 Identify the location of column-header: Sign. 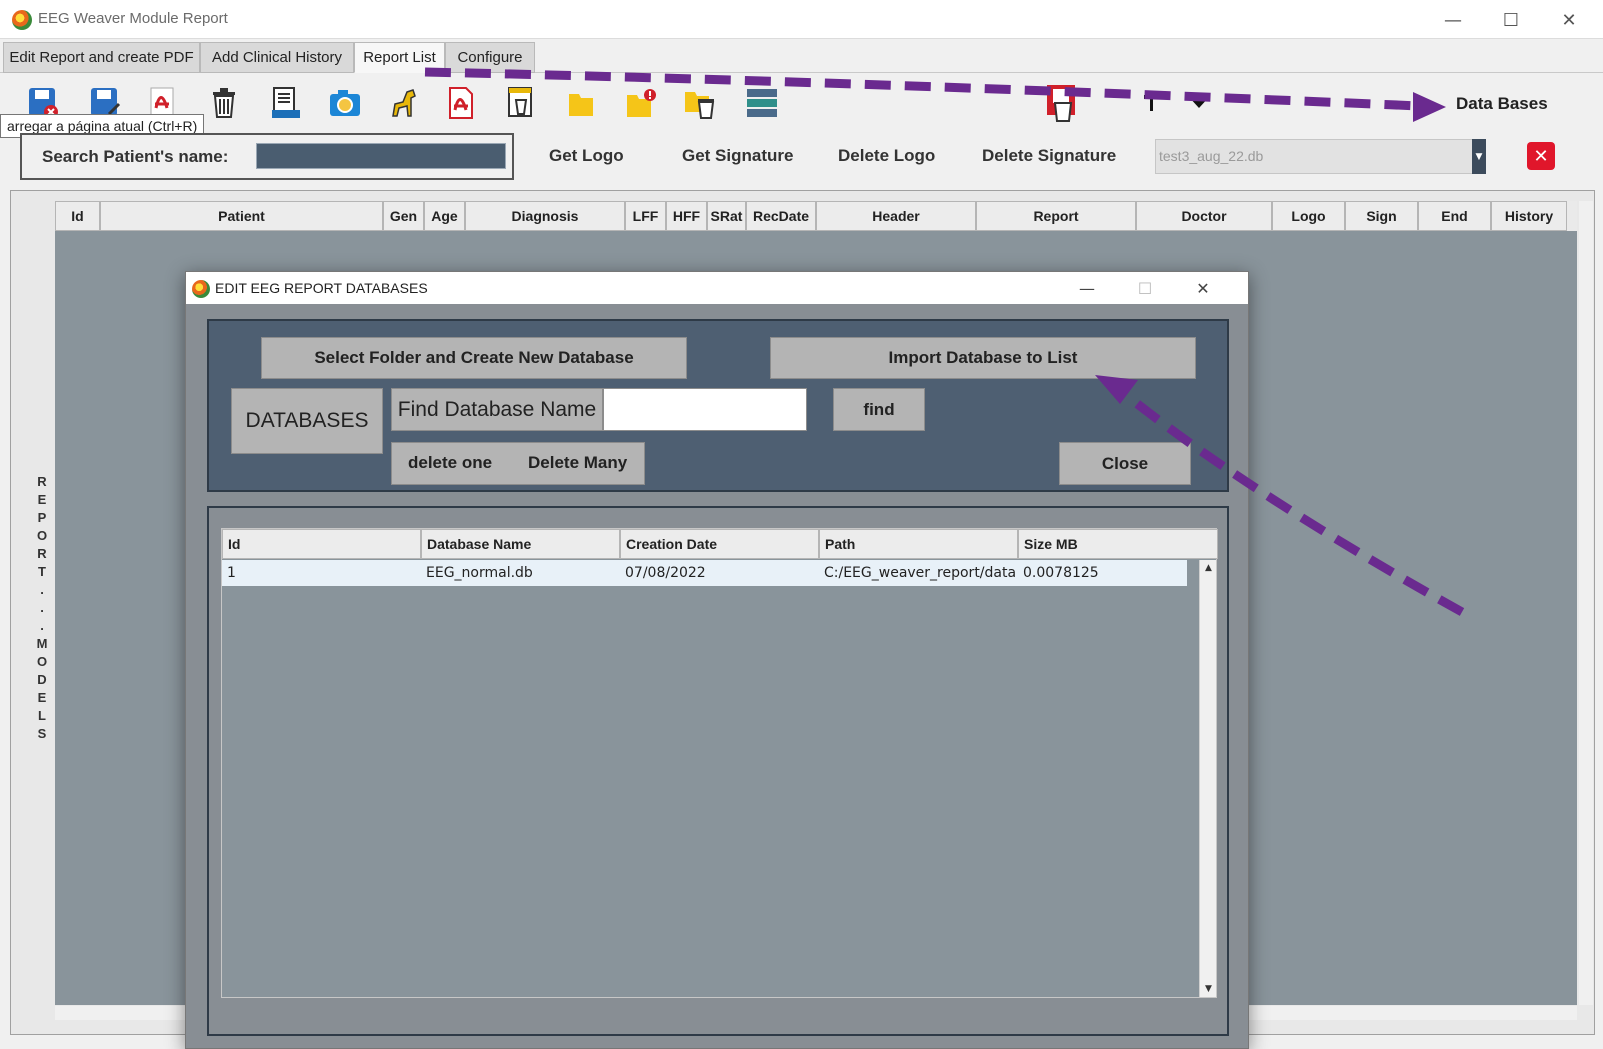
(1381, 216).